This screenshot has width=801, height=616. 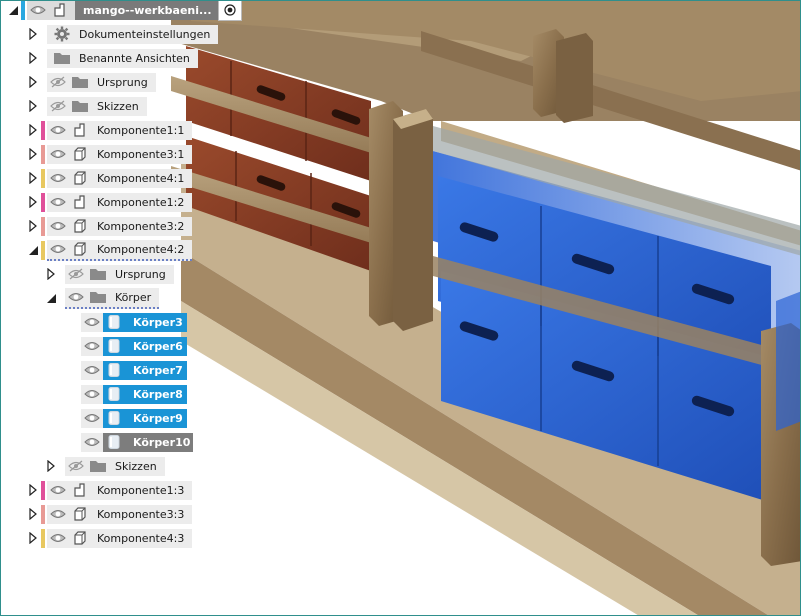 I want to click on browser-item-k31: Komponente3:1, so click(x=110, y=154).